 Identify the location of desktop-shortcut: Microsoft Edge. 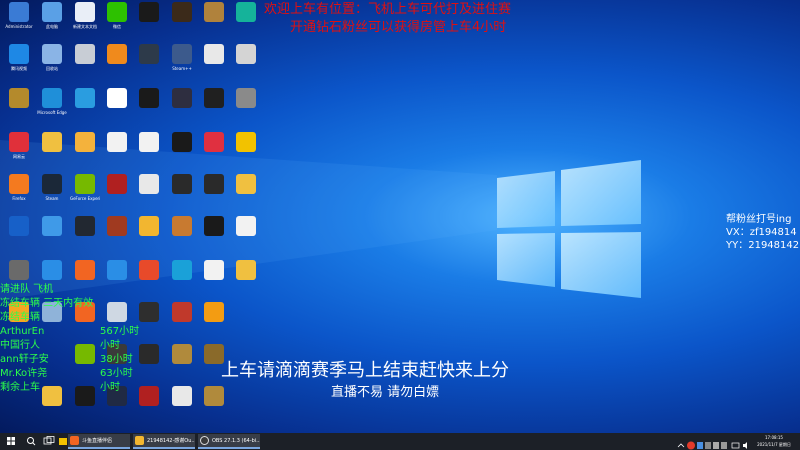
(52, 109).